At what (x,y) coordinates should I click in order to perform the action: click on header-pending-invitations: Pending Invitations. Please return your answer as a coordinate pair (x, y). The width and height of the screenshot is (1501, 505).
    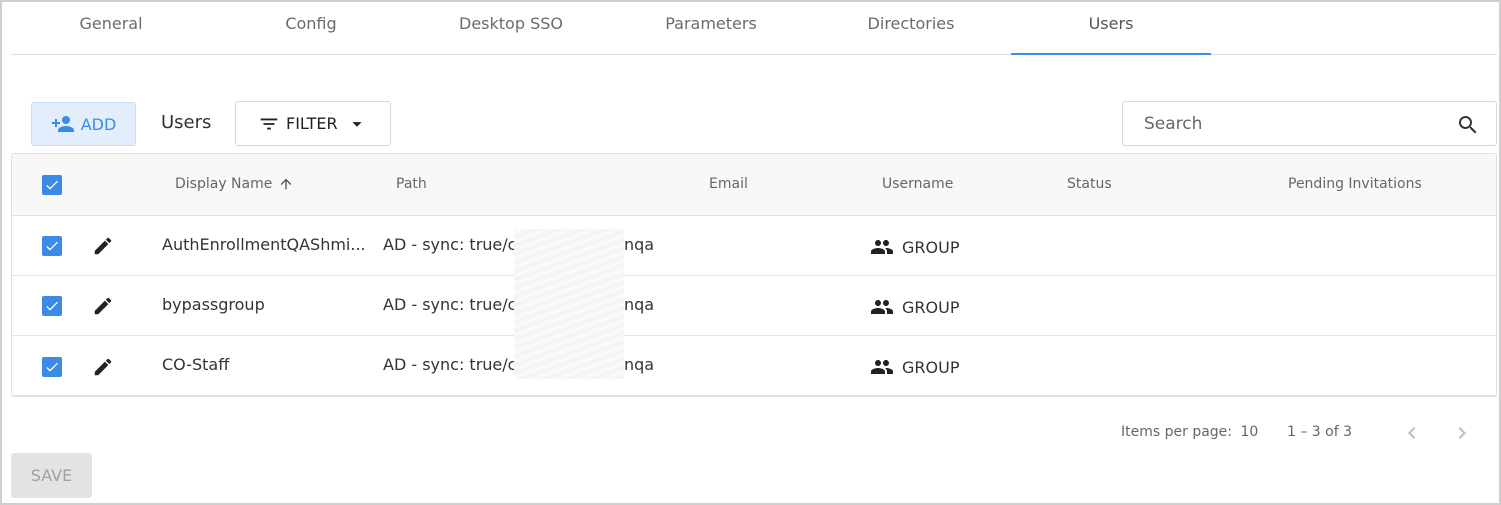
    Looking at the image, I should click on (1355, 184).